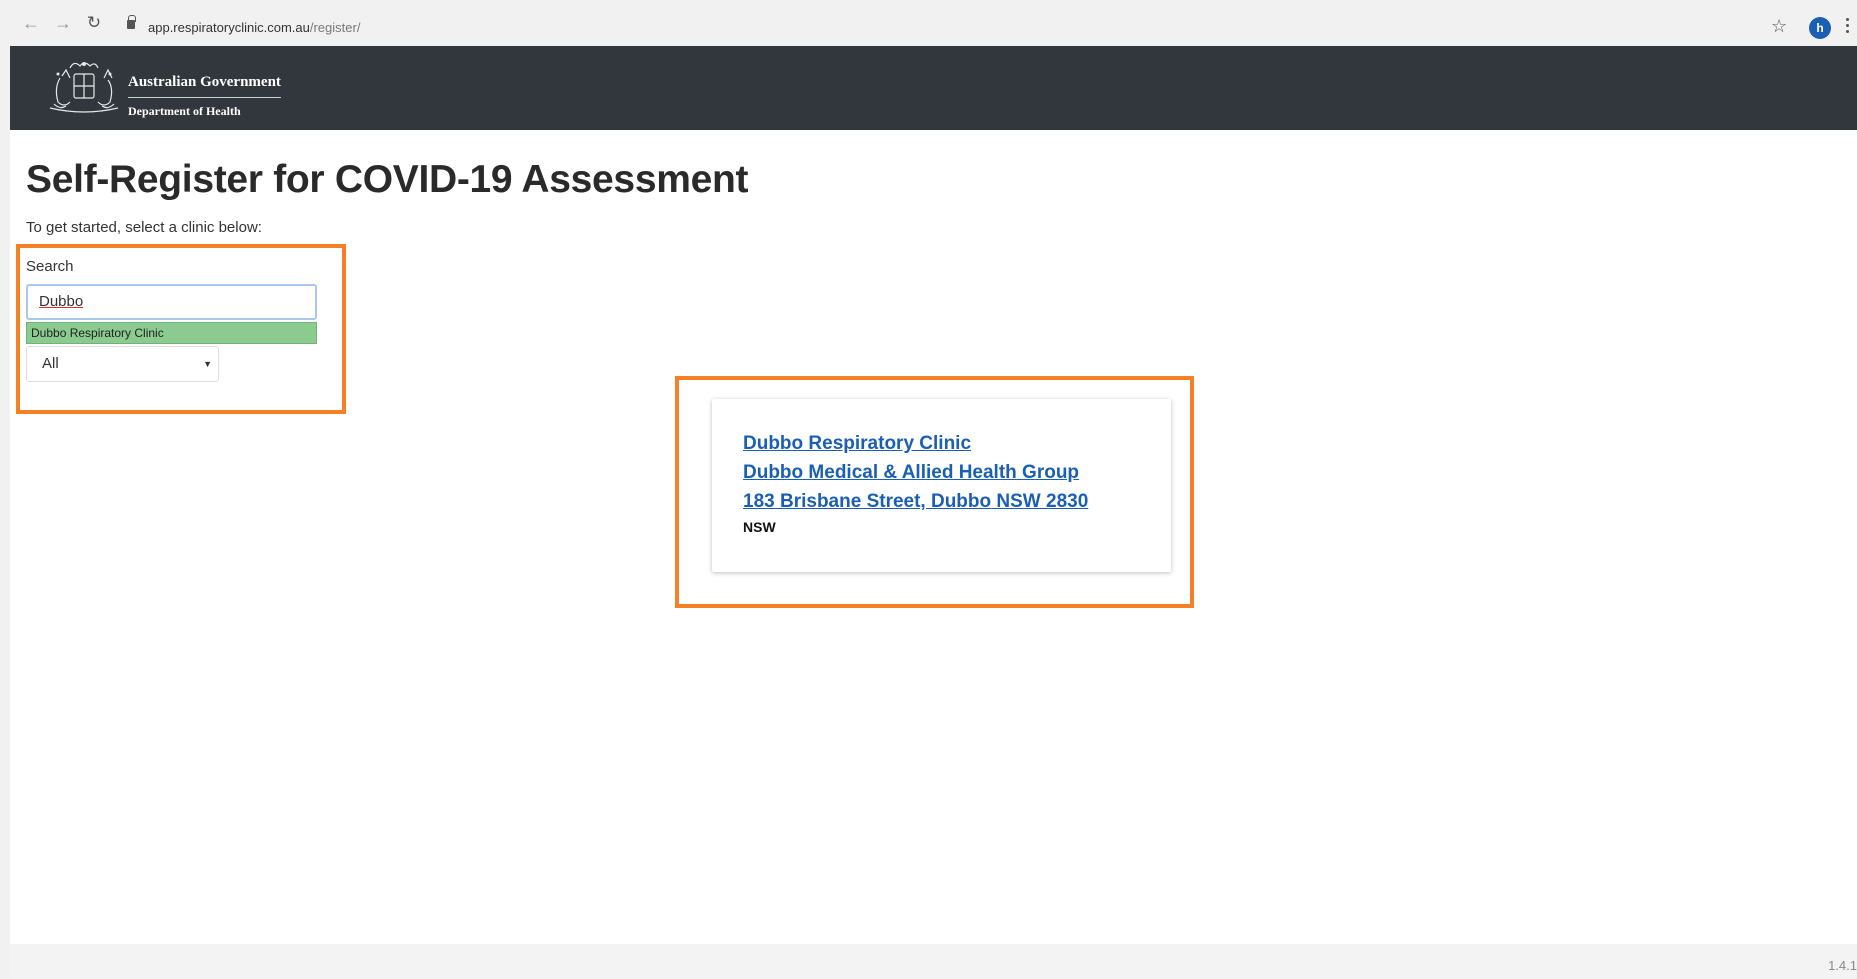  What do you see at coordinates (1842, 965) in the screenshot?
I see `version-text: 1.4.1` at bounding box center [1842, 965].